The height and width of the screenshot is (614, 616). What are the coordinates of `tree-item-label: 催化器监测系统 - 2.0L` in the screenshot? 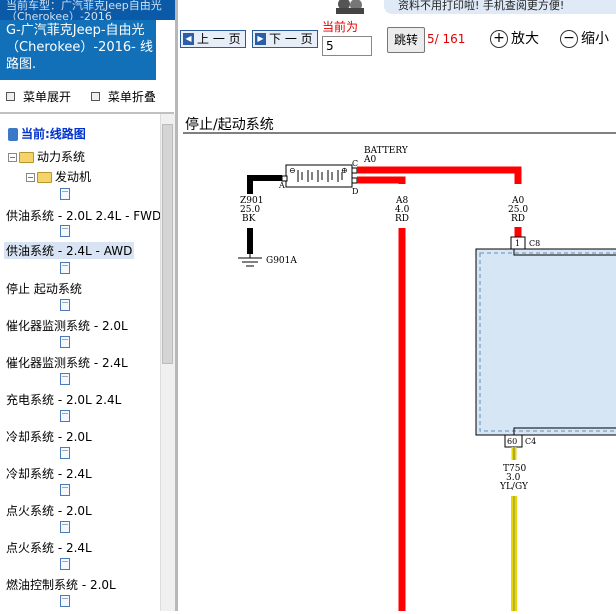 It's located at (67, 326).